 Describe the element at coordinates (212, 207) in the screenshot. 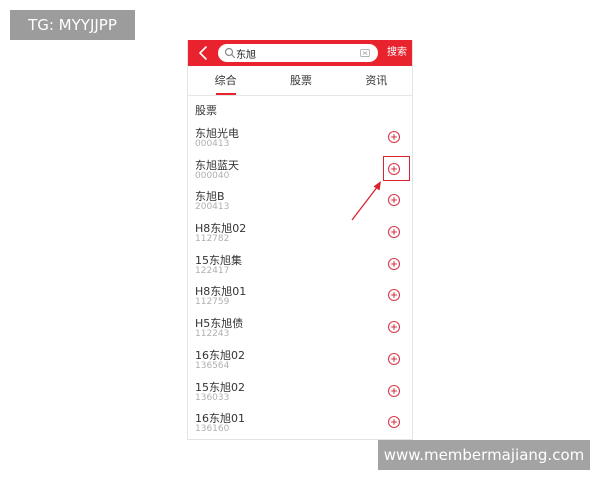

I see `stock-code: 200413` at that location.